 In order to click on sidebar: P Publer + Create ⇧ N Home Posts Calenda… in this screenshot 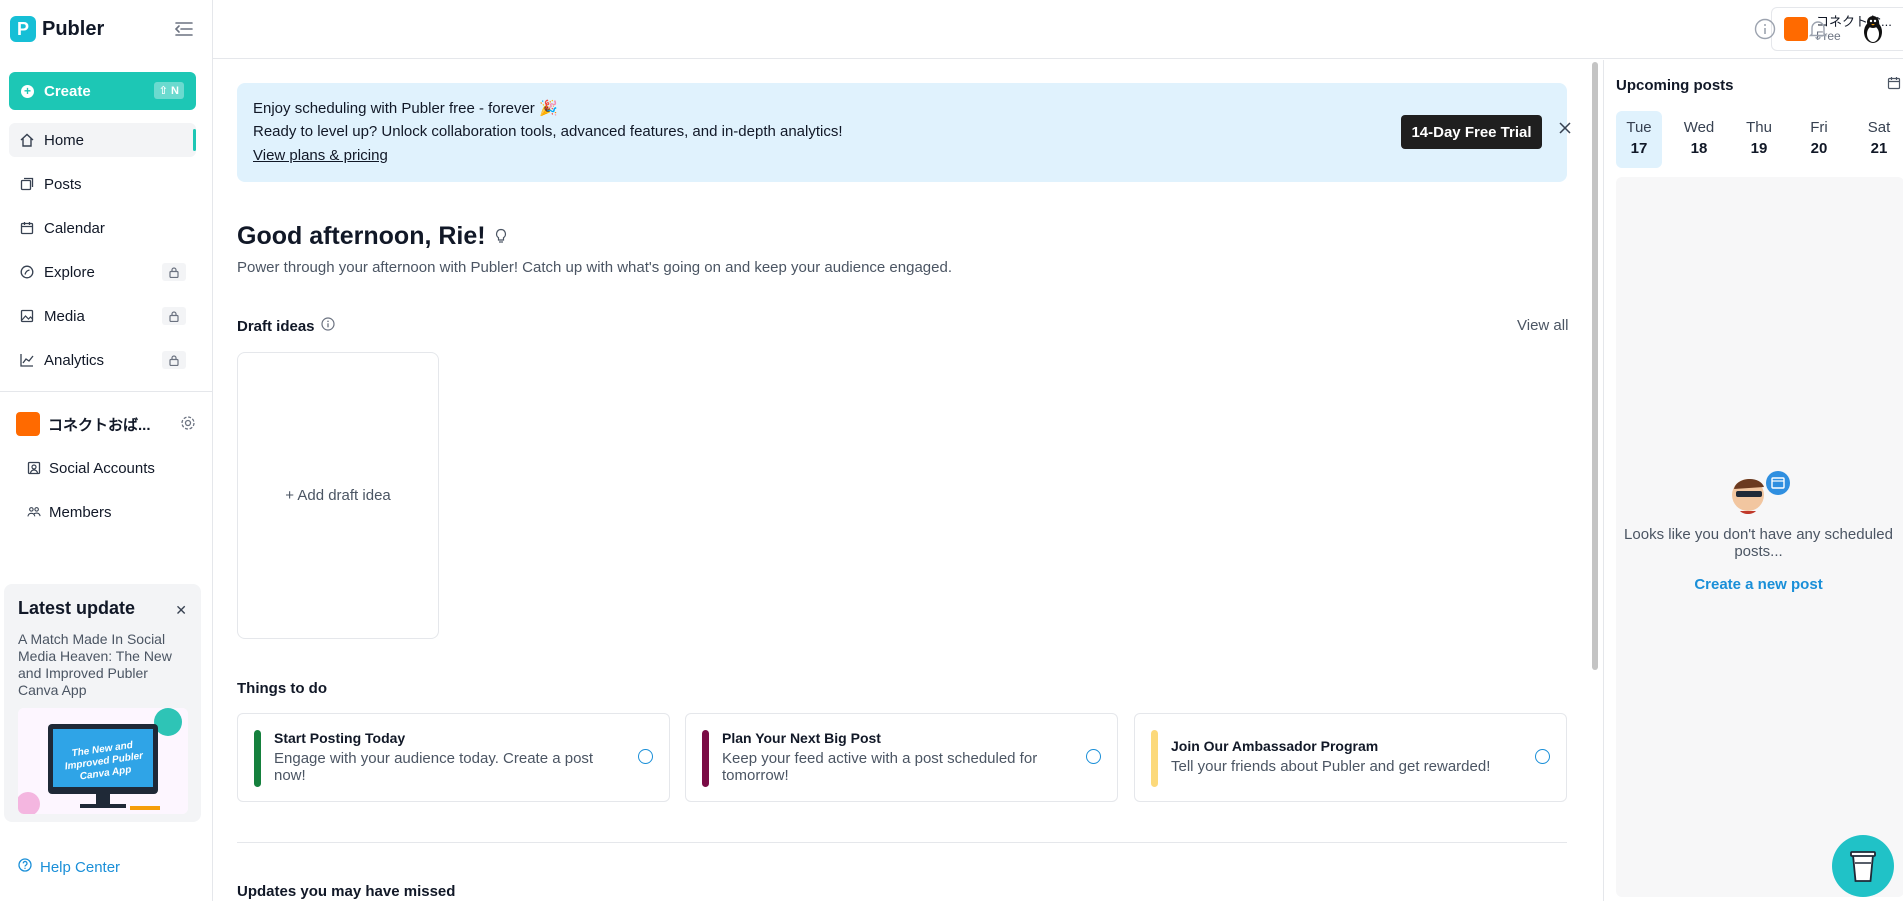, I will do `click(106, 450)`.